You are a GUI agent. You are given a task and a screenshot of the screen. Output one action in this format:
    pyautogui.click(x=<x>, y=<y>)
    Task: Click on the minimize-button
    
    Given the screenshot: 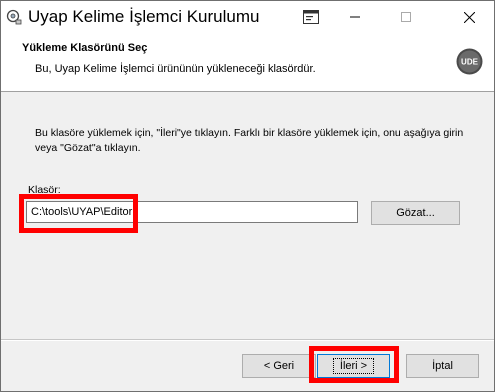 What is the action you would take?
    pyautogui.click(x=355, y=17)
    